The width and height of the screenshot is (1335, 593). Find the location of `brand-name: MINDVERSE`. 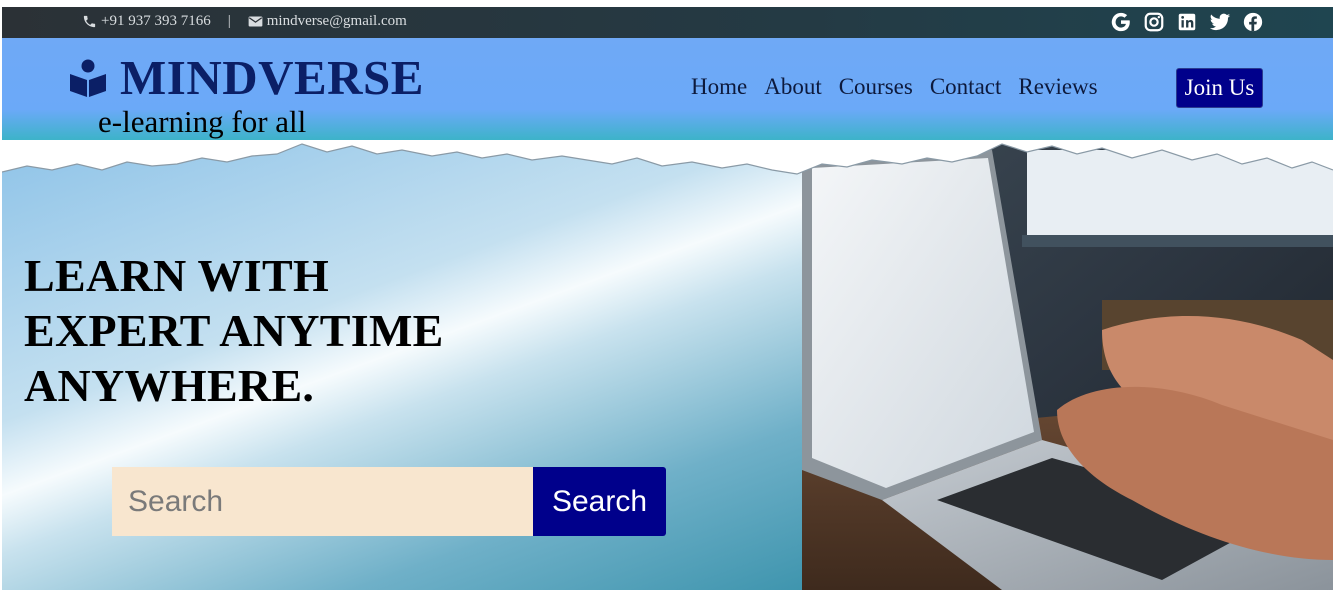

brand-name: MINDVERSE is located at coordinates (272, 77).